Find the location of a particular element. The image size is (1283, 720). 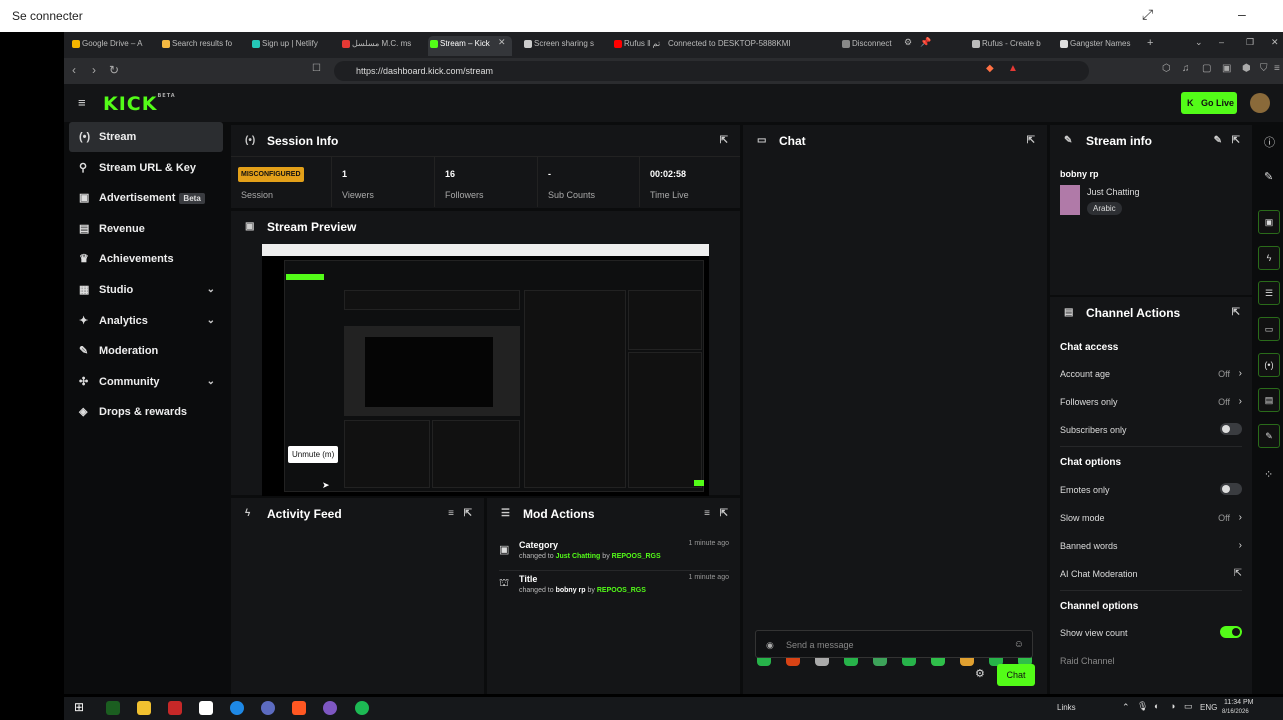

chevron-down-icon: ⌄ is located at coordinates (1199, 42).